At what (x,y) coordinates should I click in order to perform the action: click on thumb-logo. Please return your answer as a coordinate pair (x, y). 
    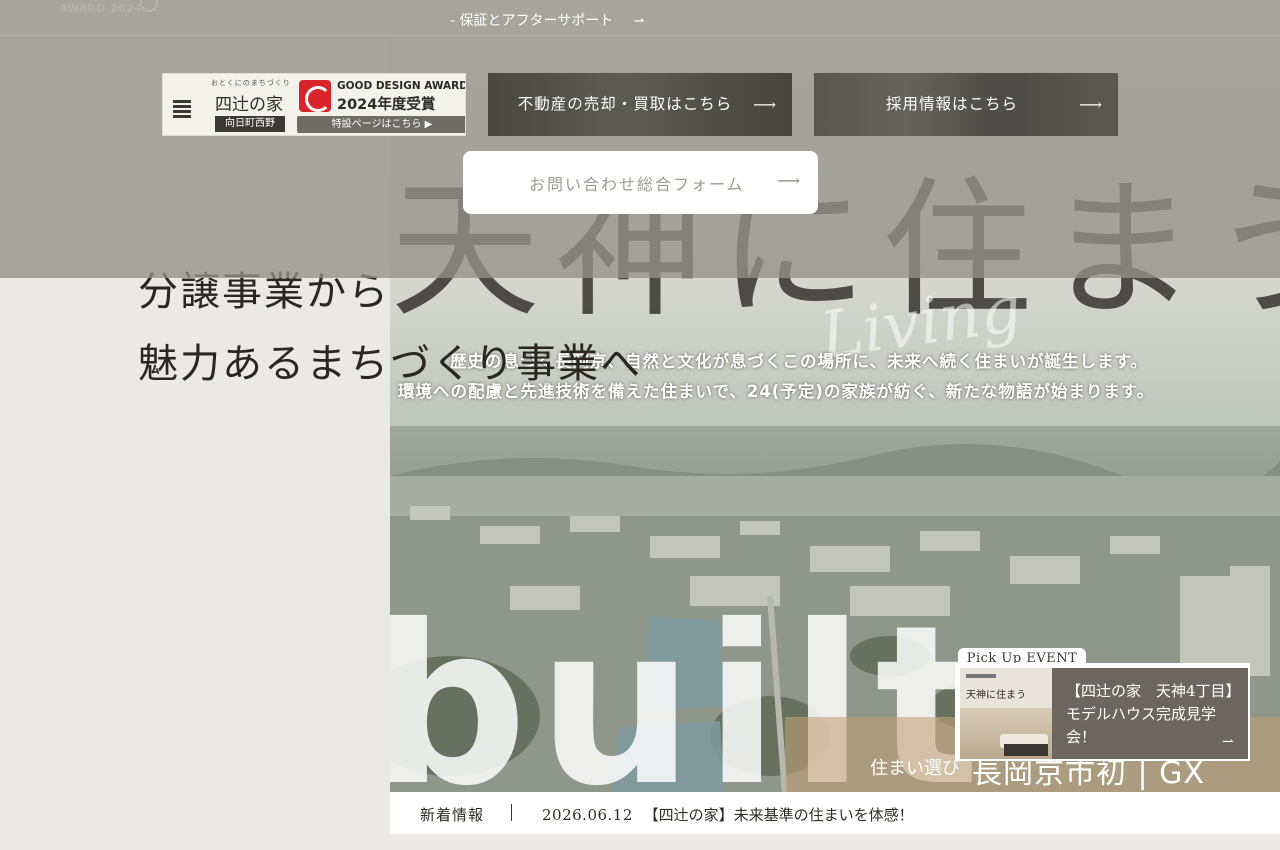
    Looking at the image, I should click on (981, 676).